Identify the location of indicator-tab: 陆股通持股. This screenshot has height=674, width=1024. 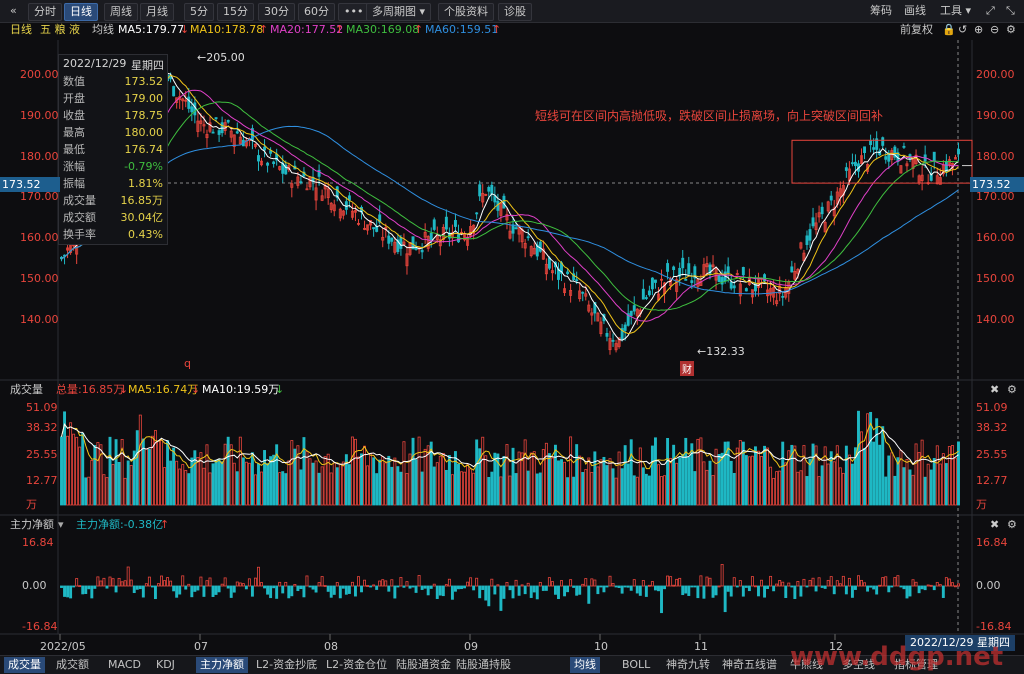
(483, 665).